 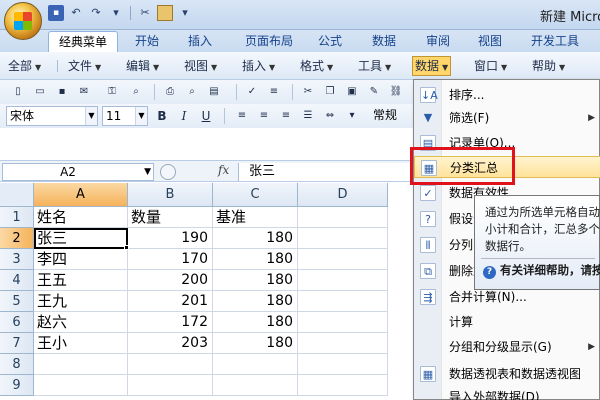 What do you see at coordinates (23, 21) in the screenshot?
I see `office-button` at bounding box center [23, 21].